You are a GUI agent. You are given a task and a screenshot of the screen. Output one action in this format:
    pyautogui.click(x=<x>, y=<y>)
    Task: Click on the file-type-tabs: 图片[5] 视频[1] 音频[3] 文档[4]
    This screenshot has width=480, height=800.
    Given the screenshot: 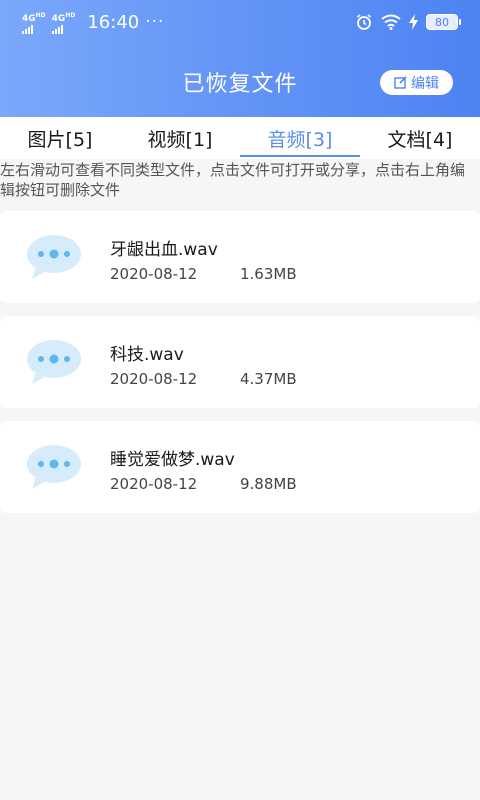 What is the action you would take?
    pyautogui.click(x=240, y=138)
    